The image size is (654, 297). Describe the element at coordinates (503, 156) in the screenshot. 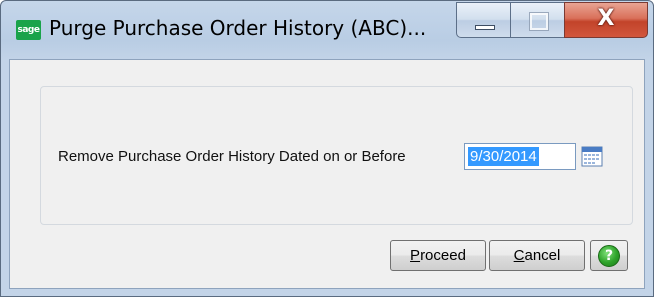

I see `purge-date-value: 9/30/2014` at that location.